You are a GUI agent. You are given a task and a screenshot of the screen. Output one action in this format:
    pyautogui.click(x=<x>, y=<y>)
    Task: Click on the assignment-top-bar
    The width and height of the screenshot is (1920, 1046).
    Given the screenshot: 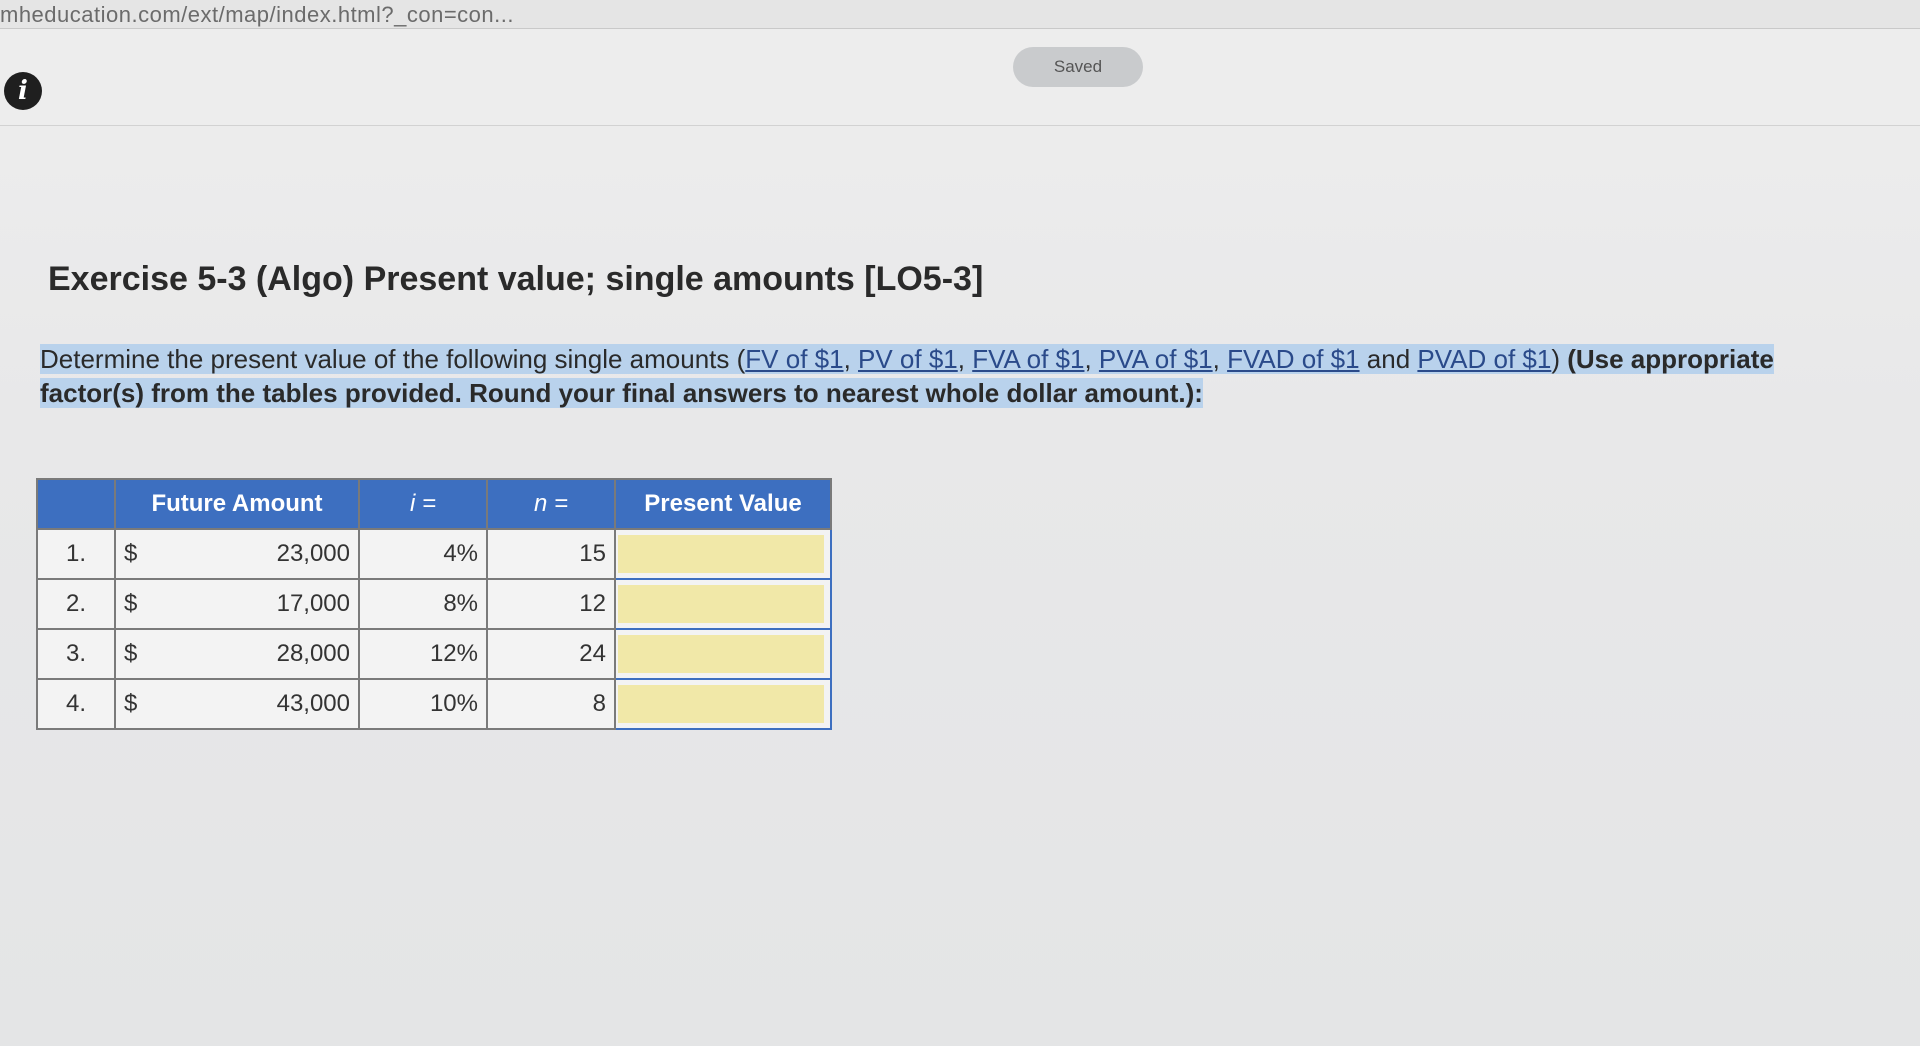 What is the action you would take?
    pyautogui.click(x=960, y=77)
    